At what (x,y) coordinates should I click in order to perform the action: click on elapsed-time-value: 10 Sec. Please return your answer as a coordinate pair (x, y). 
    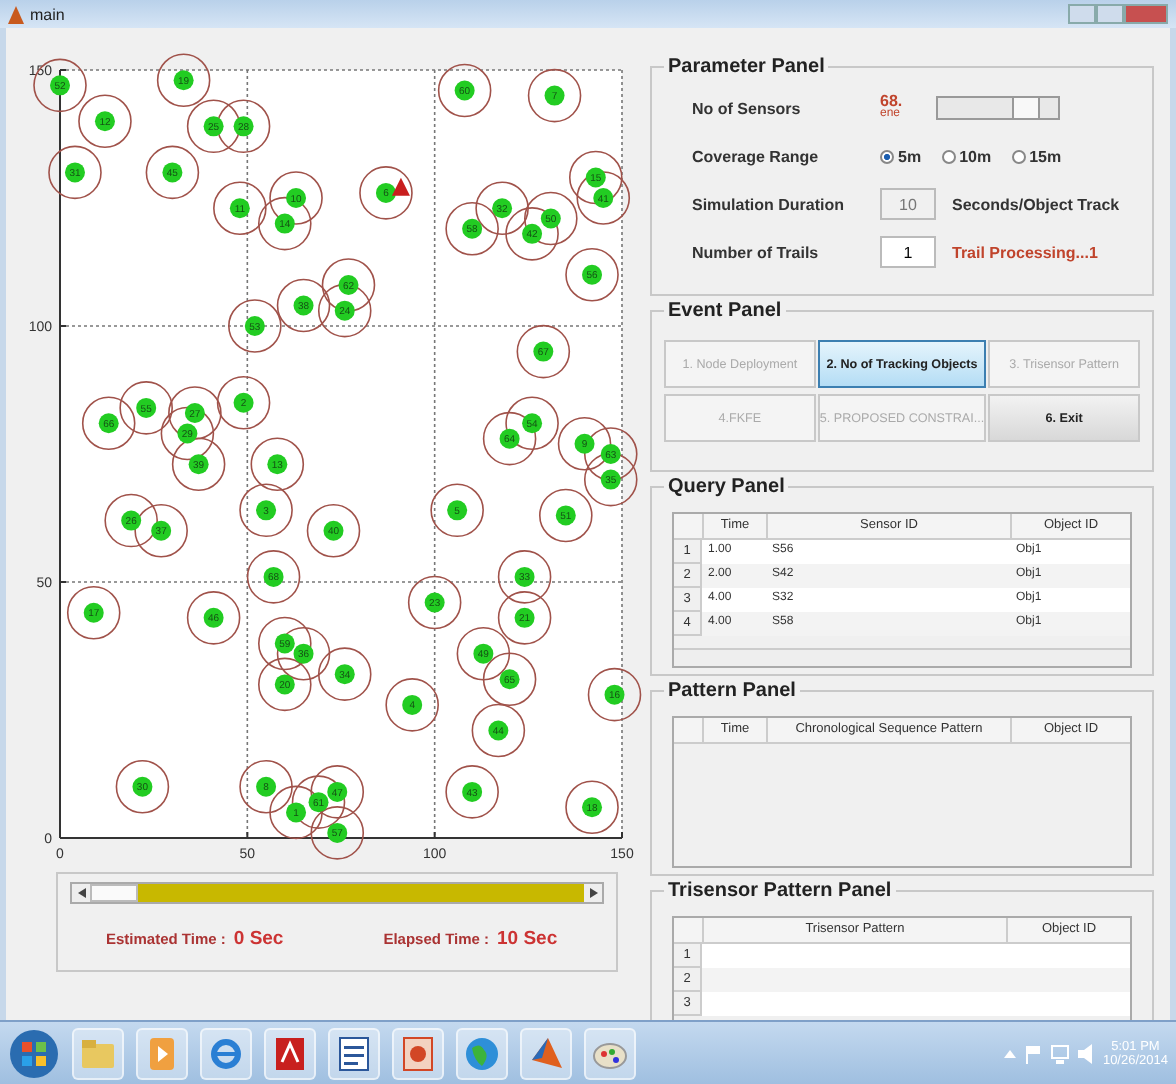
    Looking at the image, I should click on (527, 939).